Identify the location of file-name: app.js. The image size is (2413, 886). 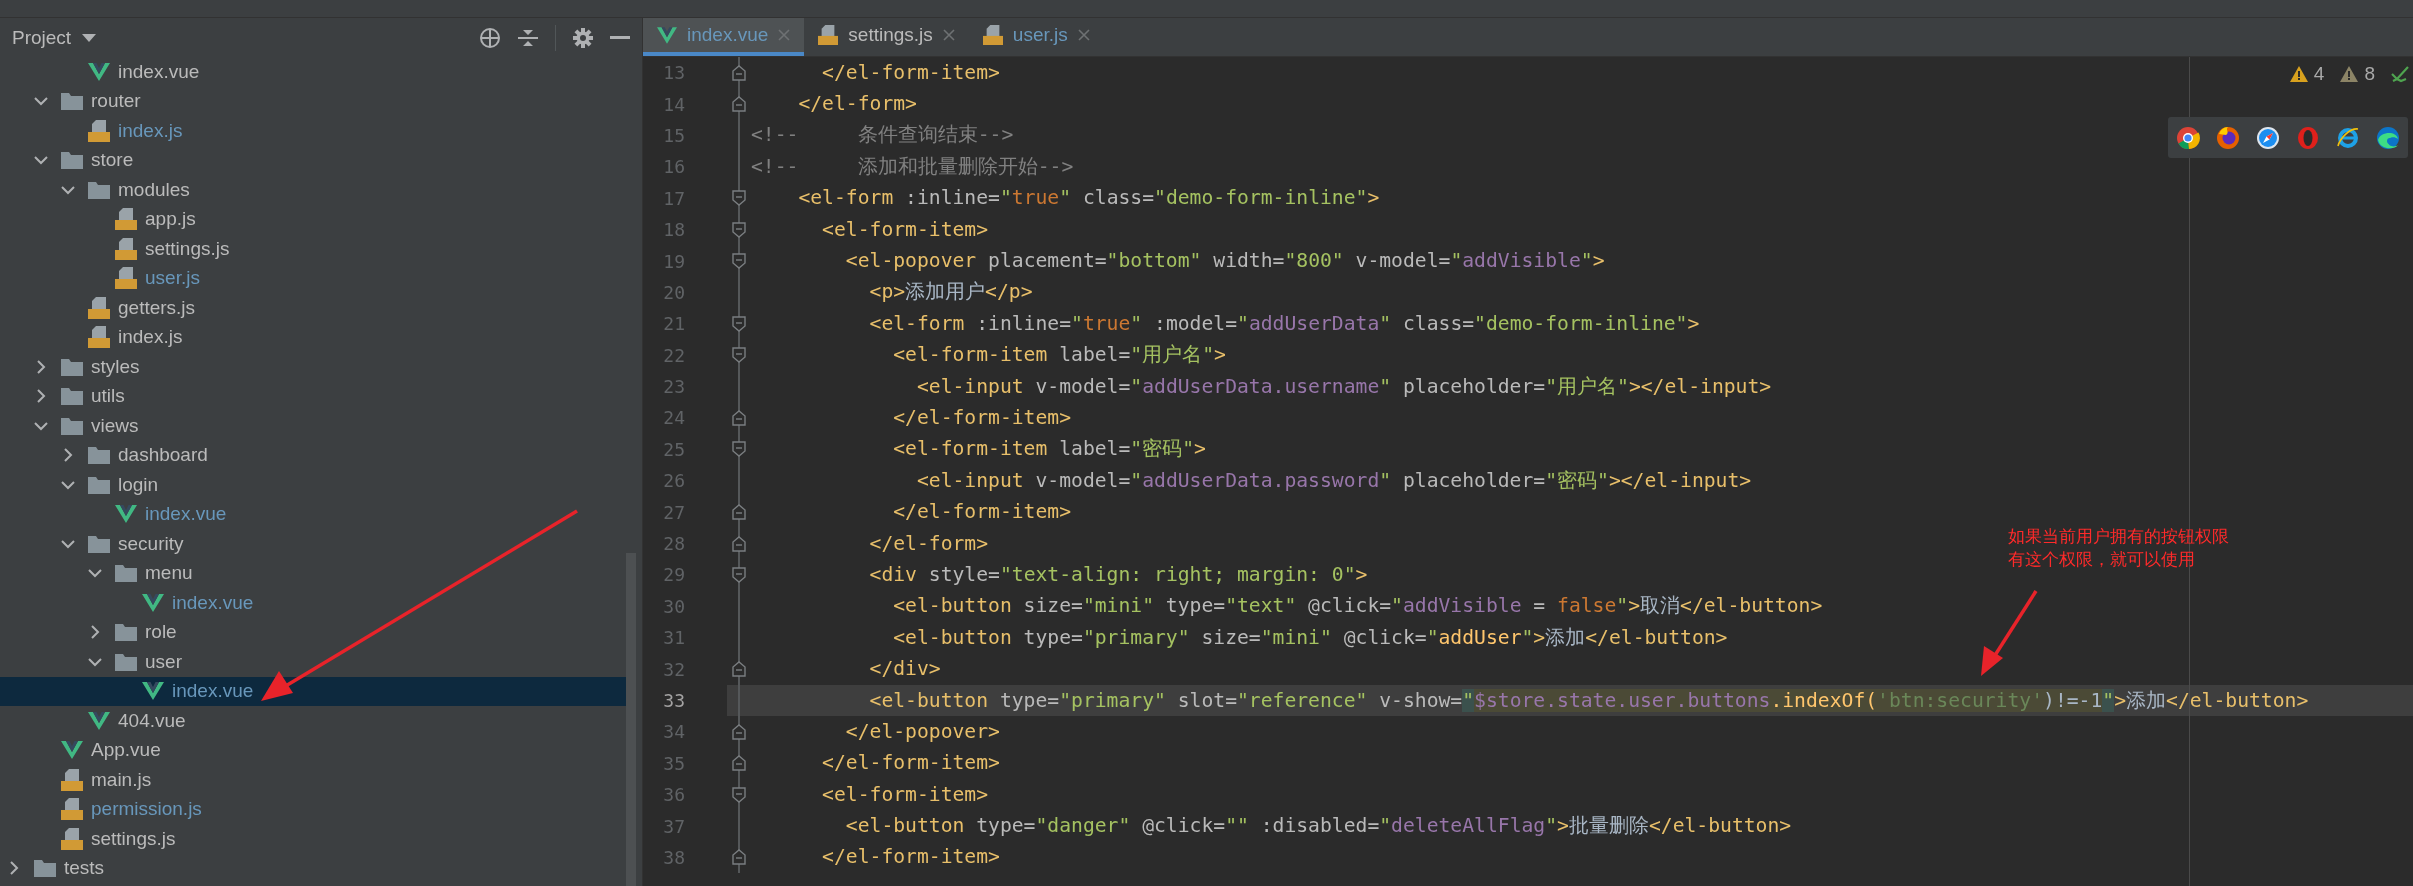
(170, 219).